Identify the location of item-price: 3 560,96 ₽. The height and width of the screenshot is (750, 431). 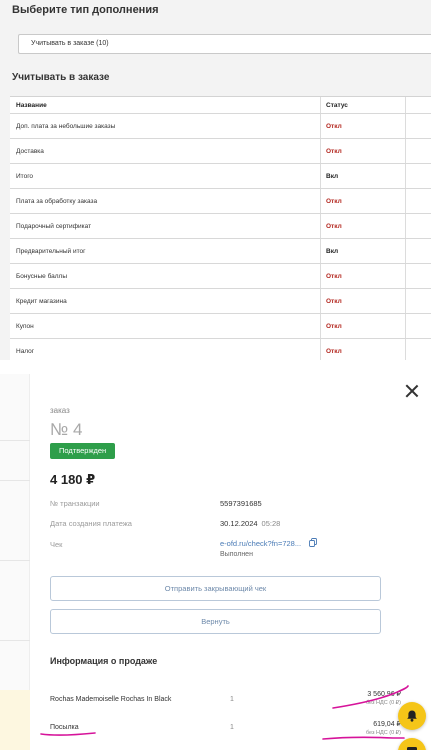
(384, 694).